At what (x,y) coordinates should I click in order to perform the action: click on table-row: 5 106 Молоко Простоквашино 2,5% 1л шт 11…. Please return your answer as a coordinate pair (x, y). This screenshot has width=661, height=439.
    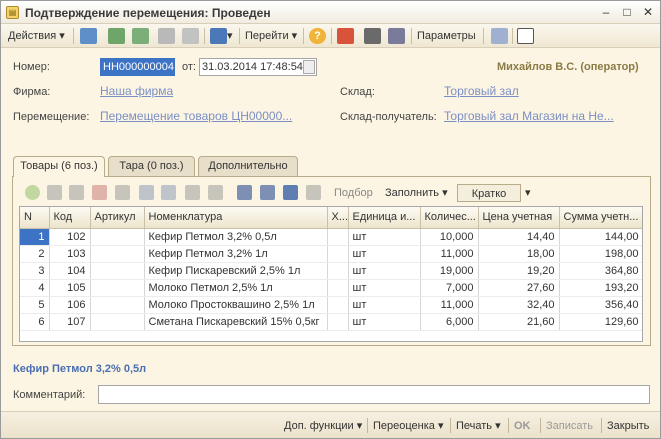
    Looking at the image, I should click on (331, 305).